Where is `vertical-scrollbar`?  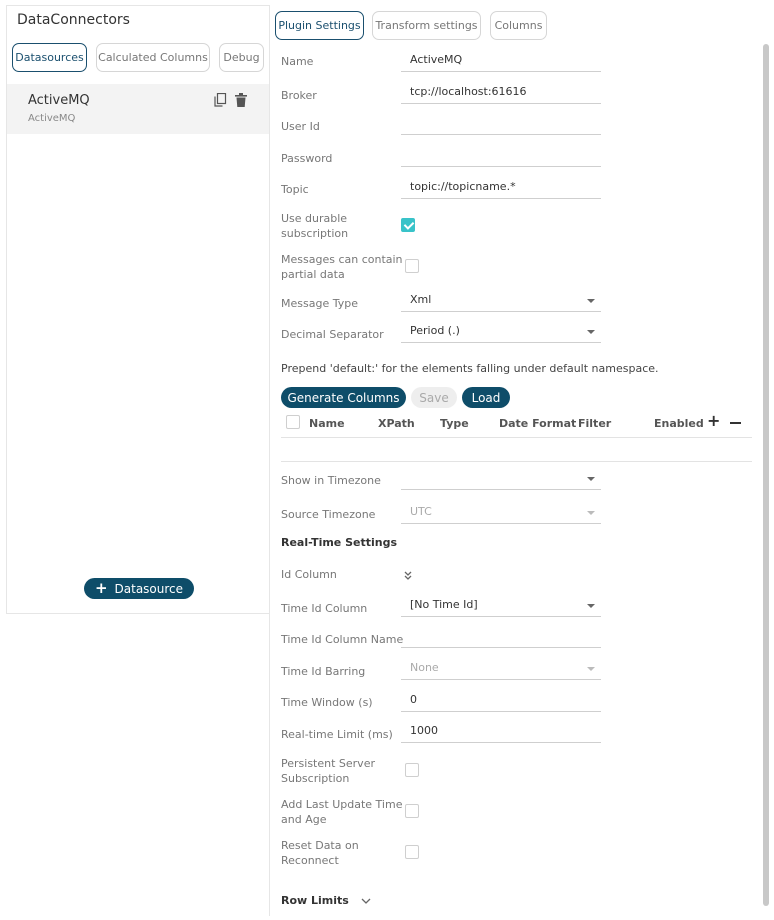 vertical-scrollbar is located at coordinates (766, 475).